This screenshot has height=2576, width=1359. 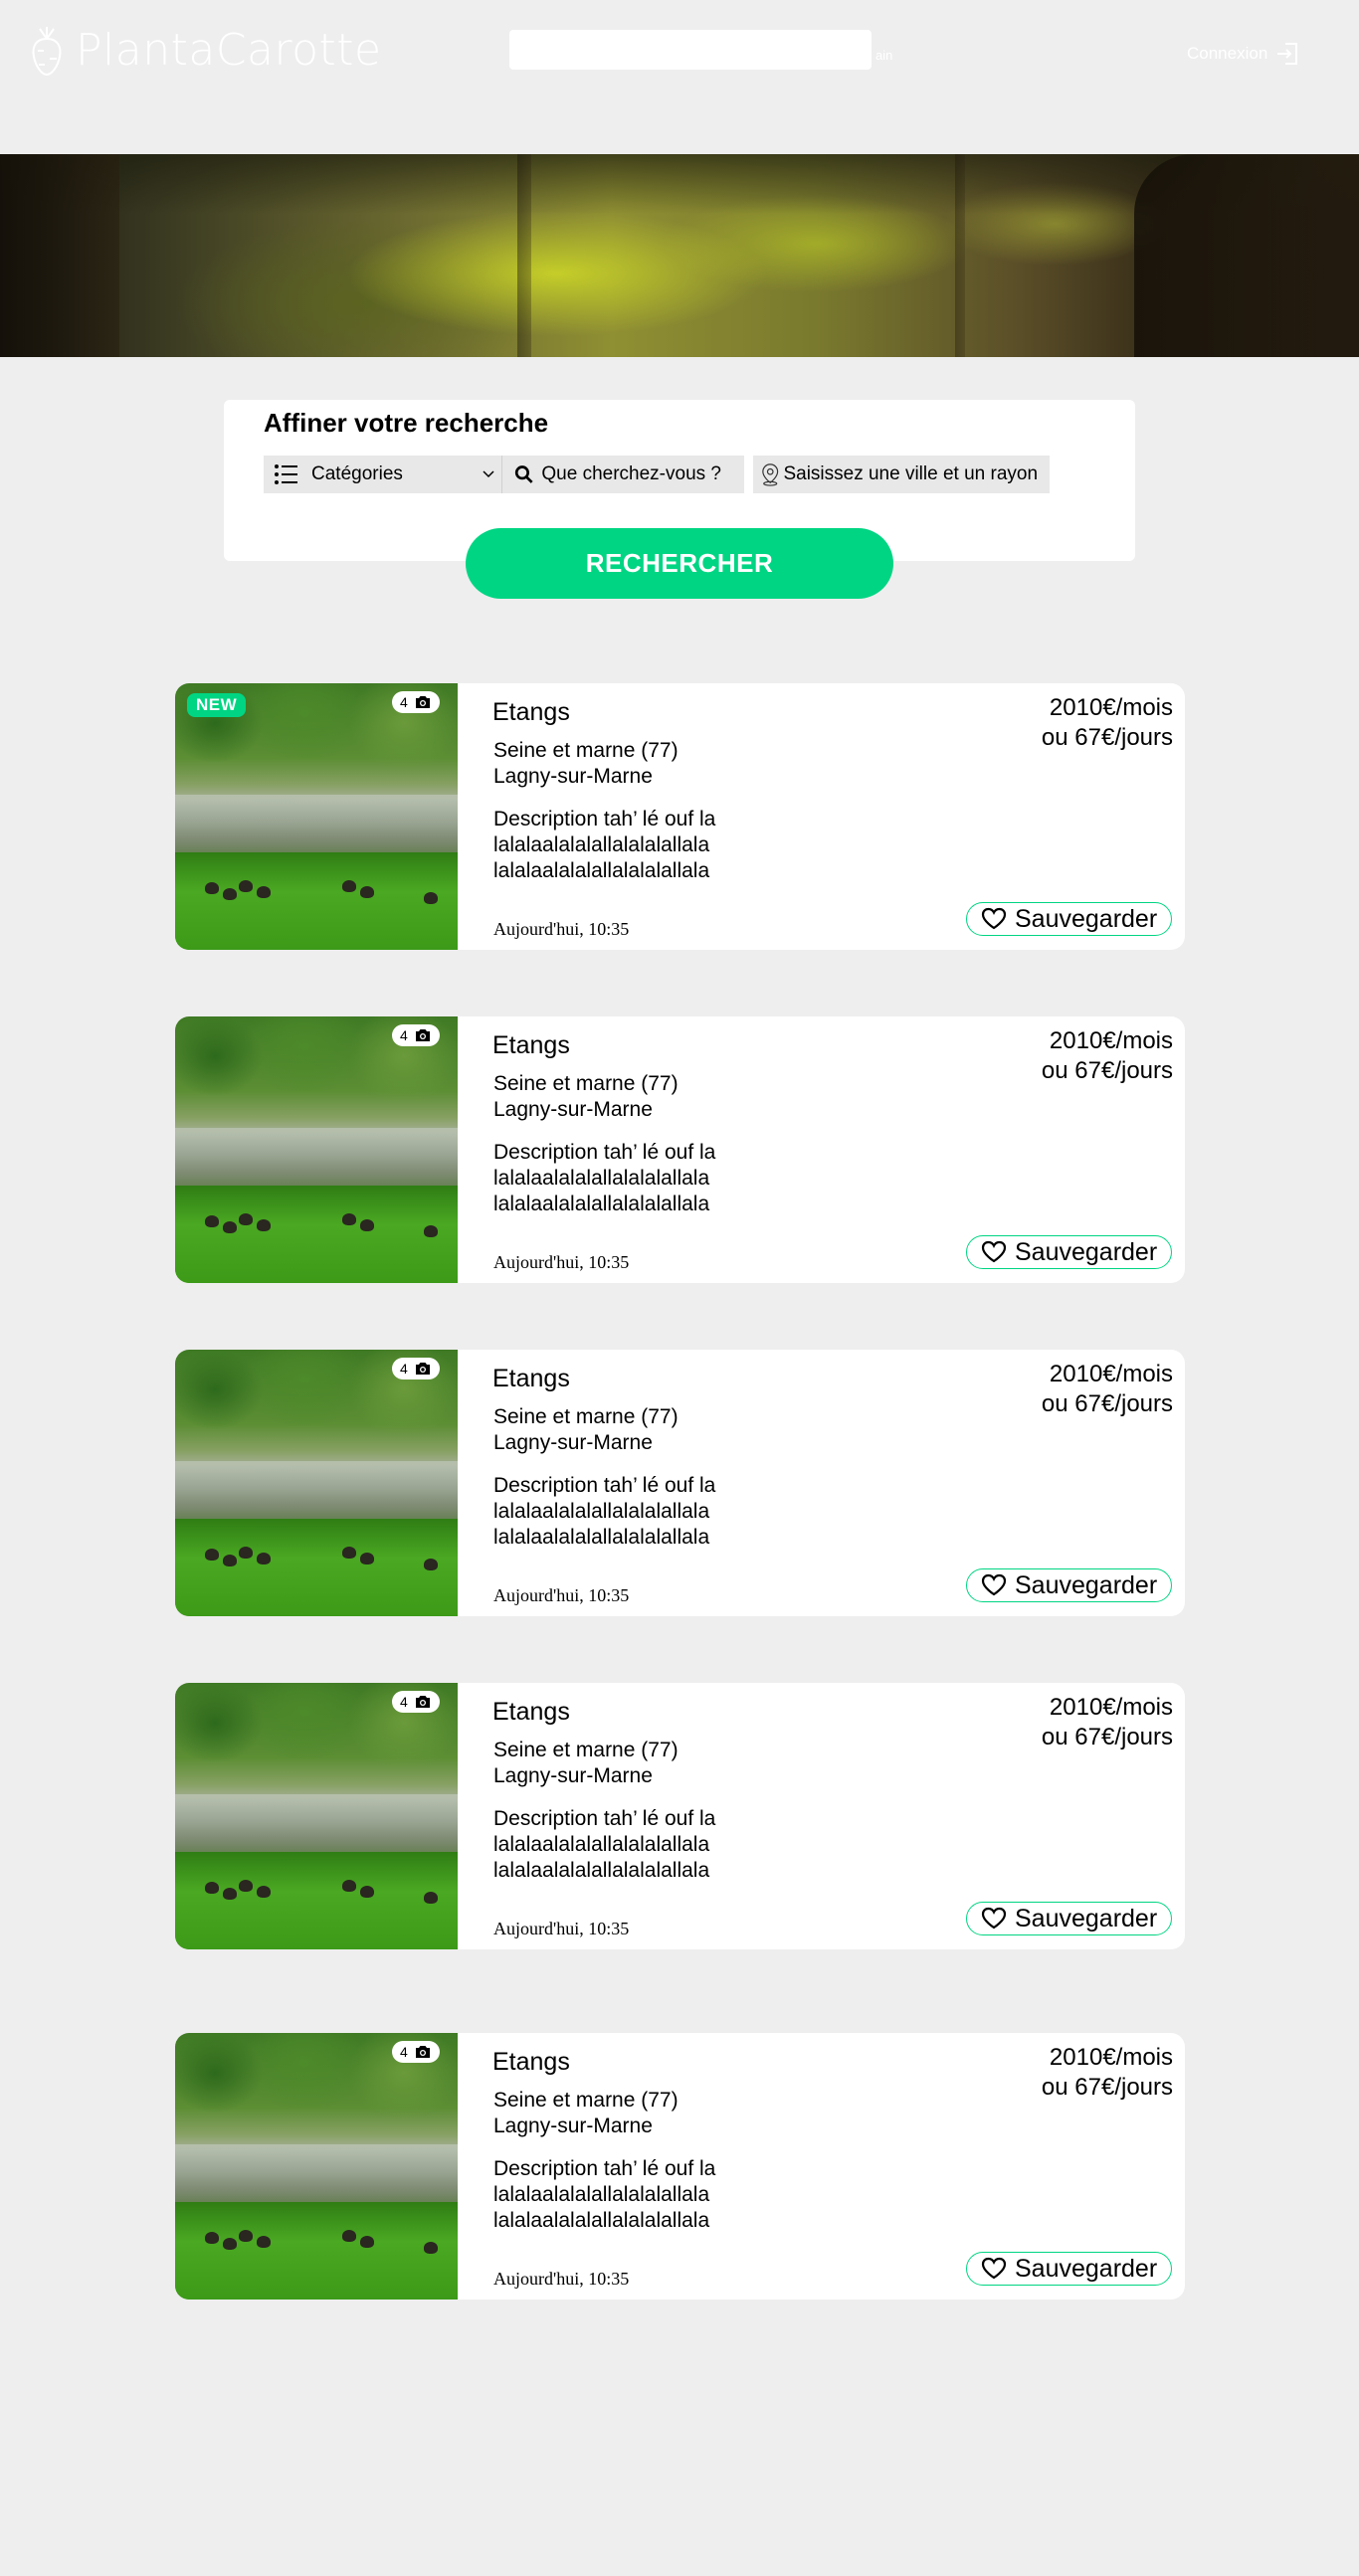 What do you see at coordinates (316, 816) in the screenshot?
I see `listing-photo: NEW 4` at bounding box center [316, 816].